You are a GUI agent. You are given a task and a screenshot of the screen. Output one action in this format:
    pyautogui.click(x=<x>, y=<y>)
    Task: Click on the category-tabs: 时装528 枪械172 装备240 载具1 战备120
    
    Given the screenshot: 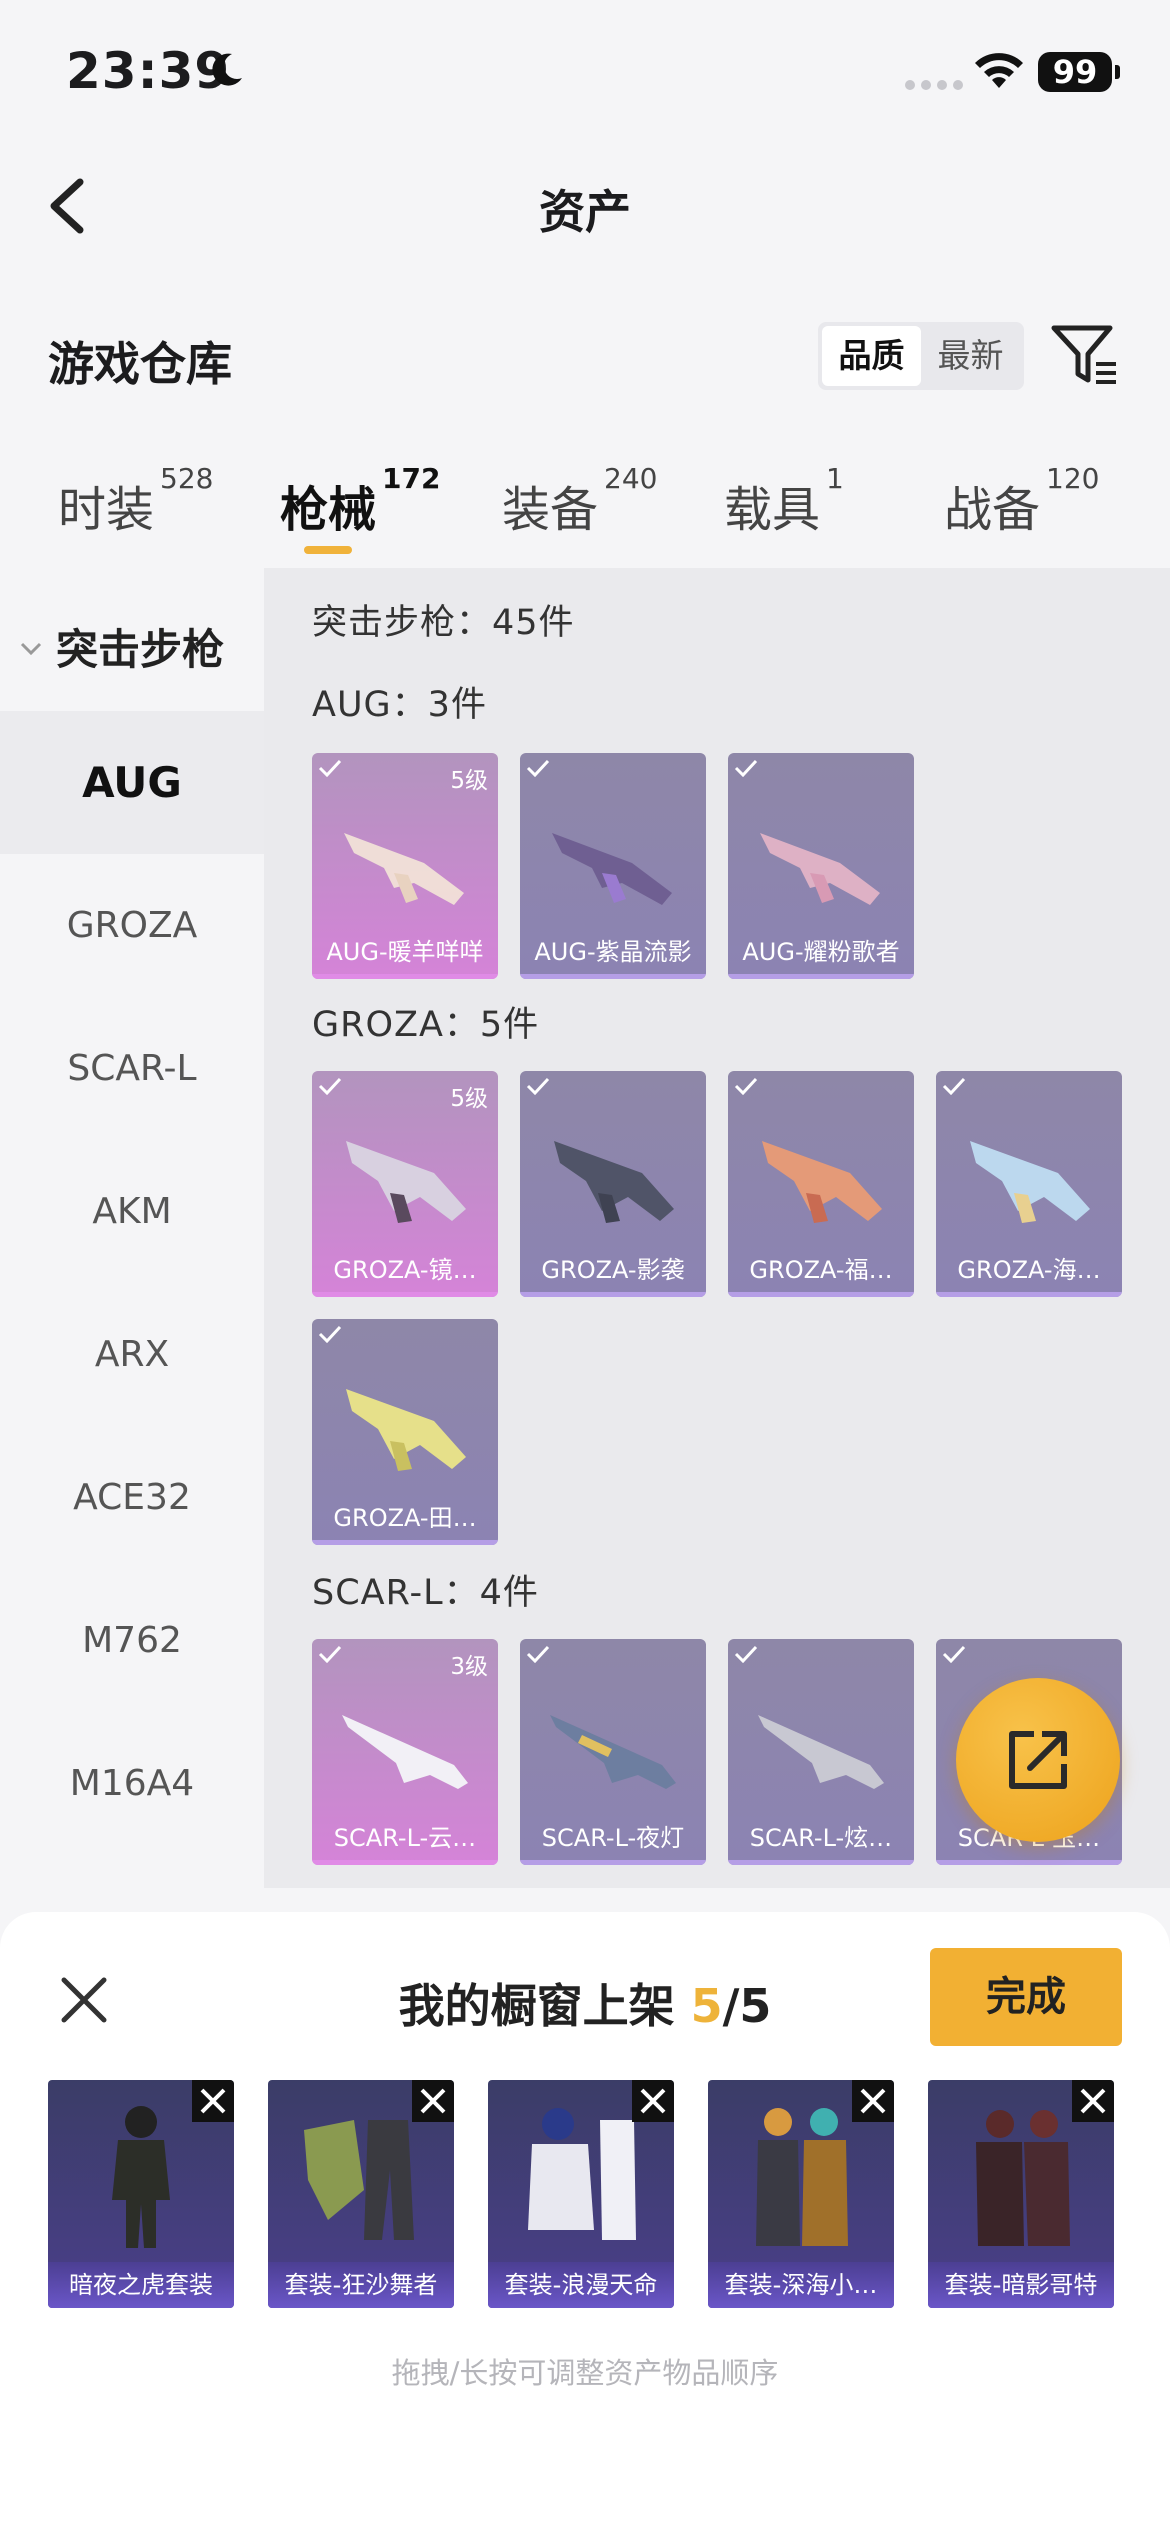 What is the action you would take?
    pyautogui.click(x=585, y=516)
    